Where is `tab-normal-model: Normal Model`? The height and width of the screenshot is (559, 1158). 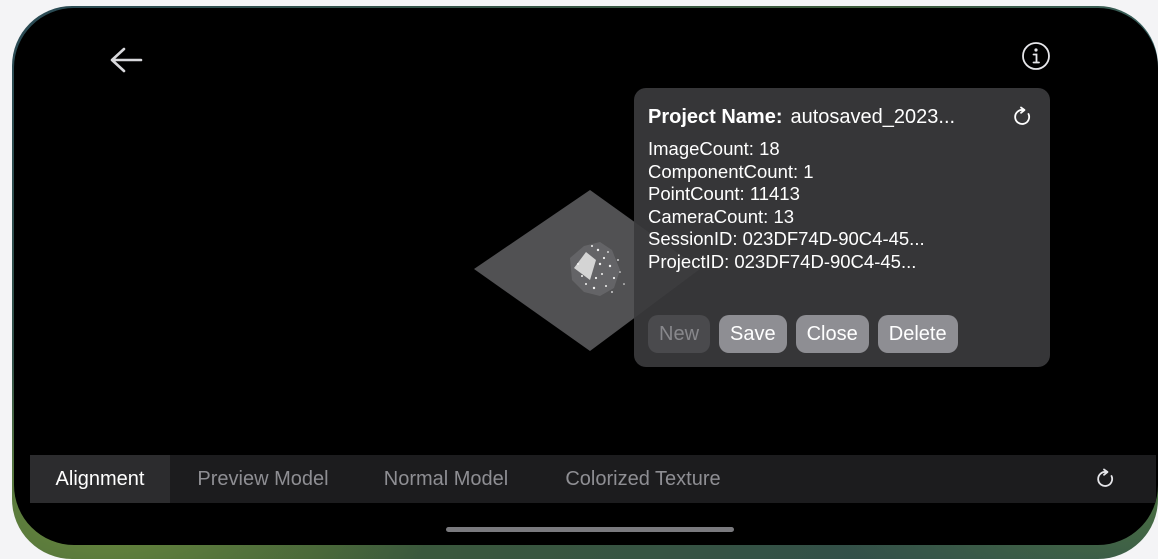
tab-normal-model: Normal Model is located at coordinates (446, 479).